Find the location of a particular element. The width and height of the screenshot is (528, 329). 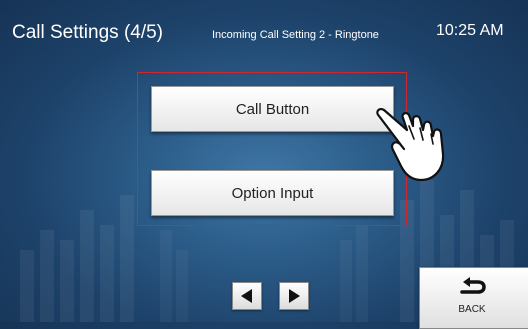

triangle-right-icon is located at coordinates (294, 296).